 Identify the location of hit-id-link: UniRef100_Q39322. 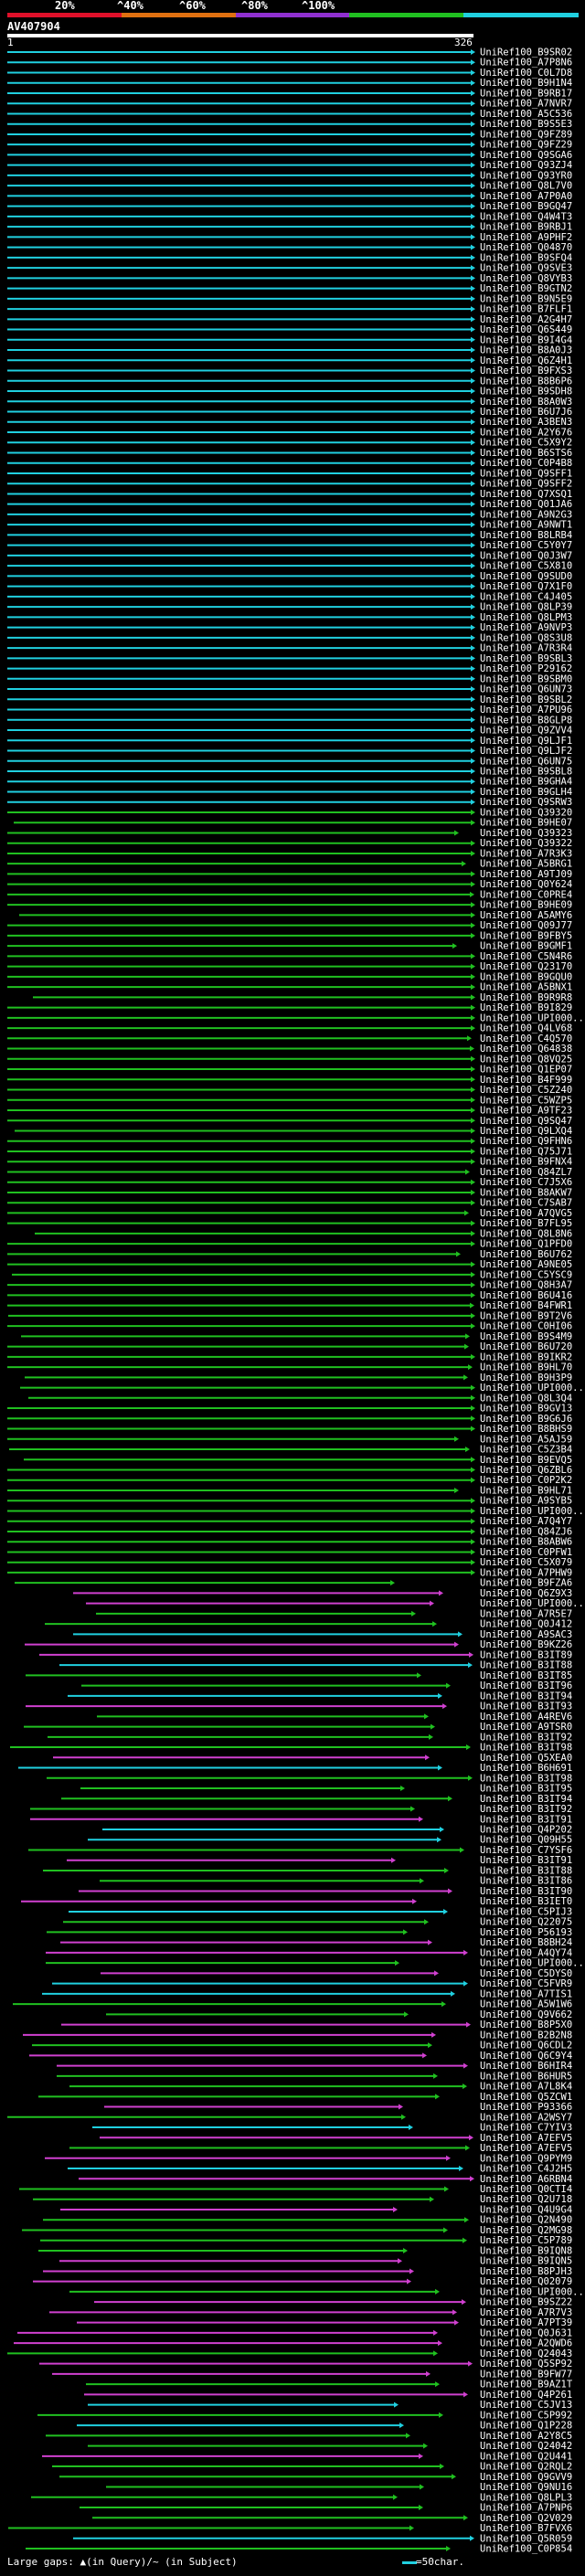
(526, 843).